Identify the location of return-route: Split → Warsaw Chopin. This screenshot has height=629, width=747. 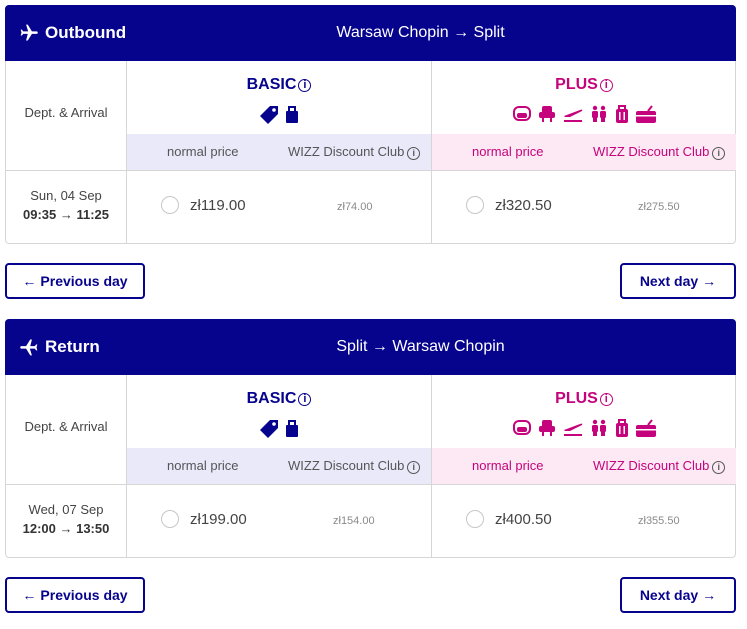
(420, 346).